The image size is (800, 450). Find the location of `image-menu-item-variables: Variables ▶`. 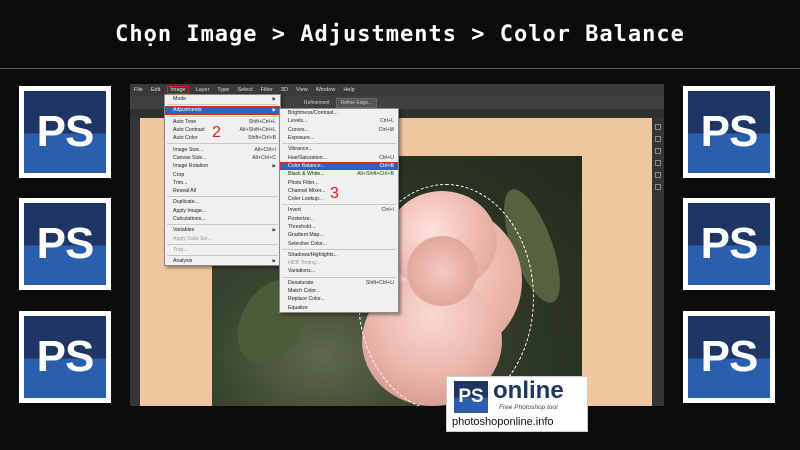

image-menu-item-variables: Variables ▶ is located at coordinates (222, 230).